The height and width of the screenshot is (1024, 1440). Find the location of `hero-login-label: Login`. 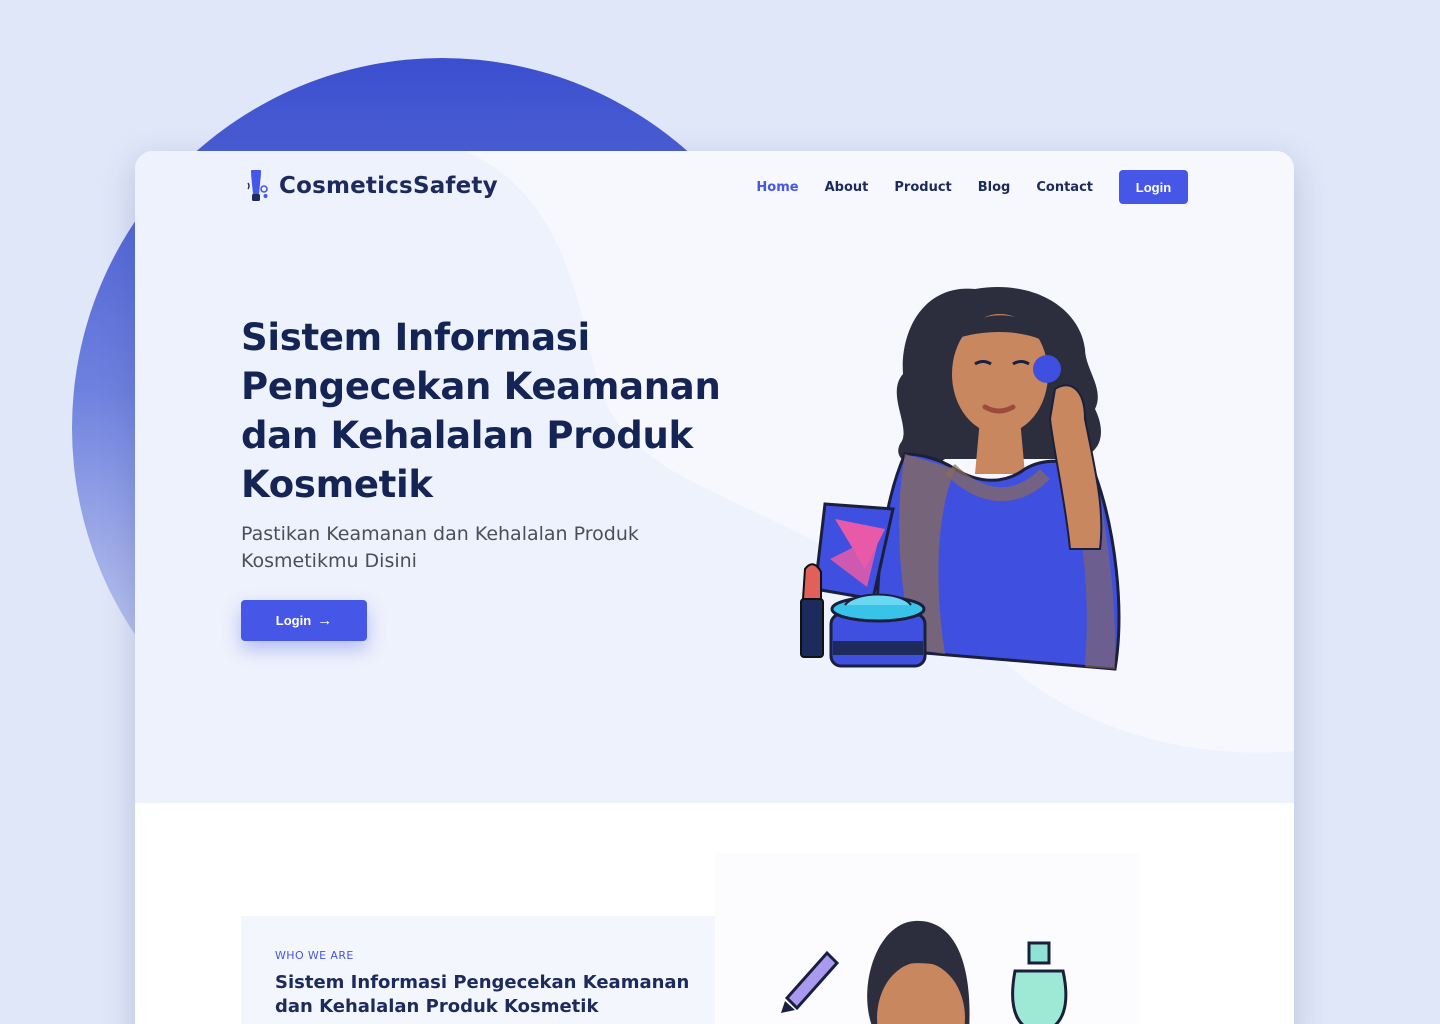

hero-login-label: Login is located at coordinates (293, 620).